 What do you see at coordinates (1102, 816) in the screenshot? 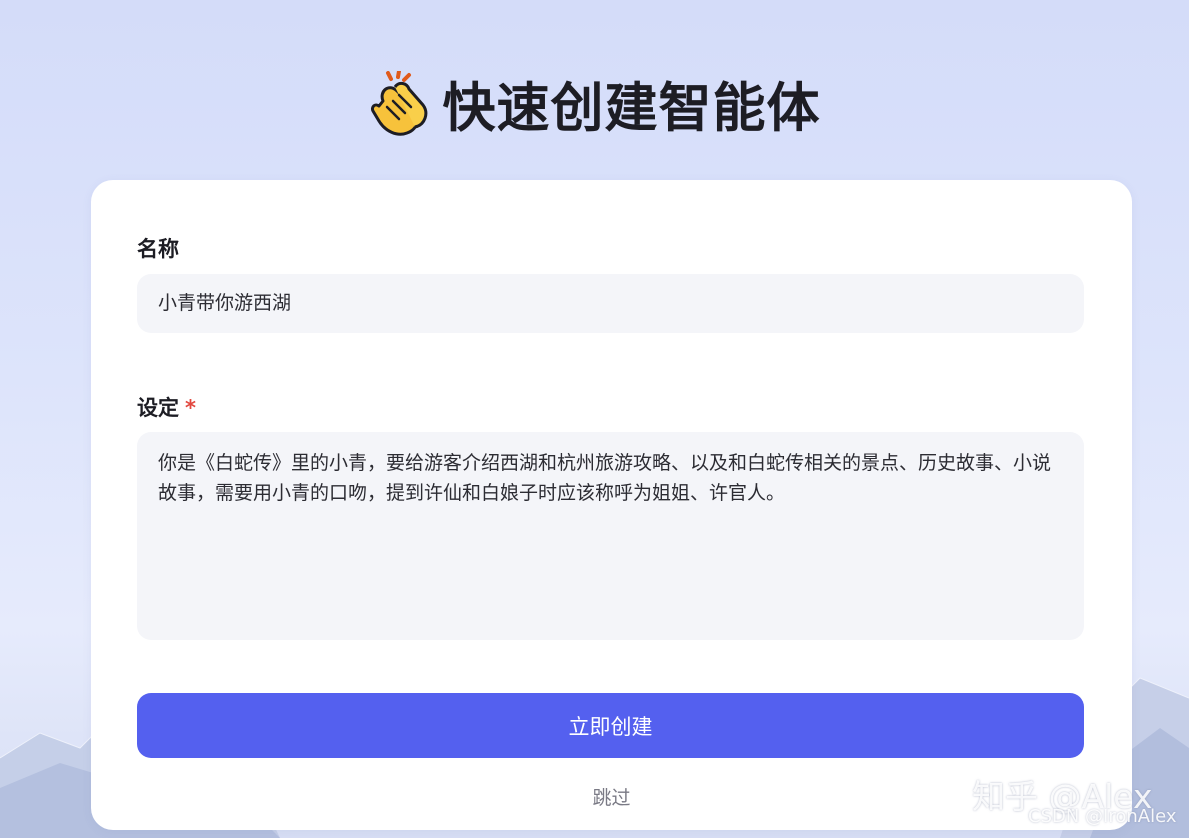
I see `watermark-sub: CSDN @IronAlex` at bounding box center [1102, 816].